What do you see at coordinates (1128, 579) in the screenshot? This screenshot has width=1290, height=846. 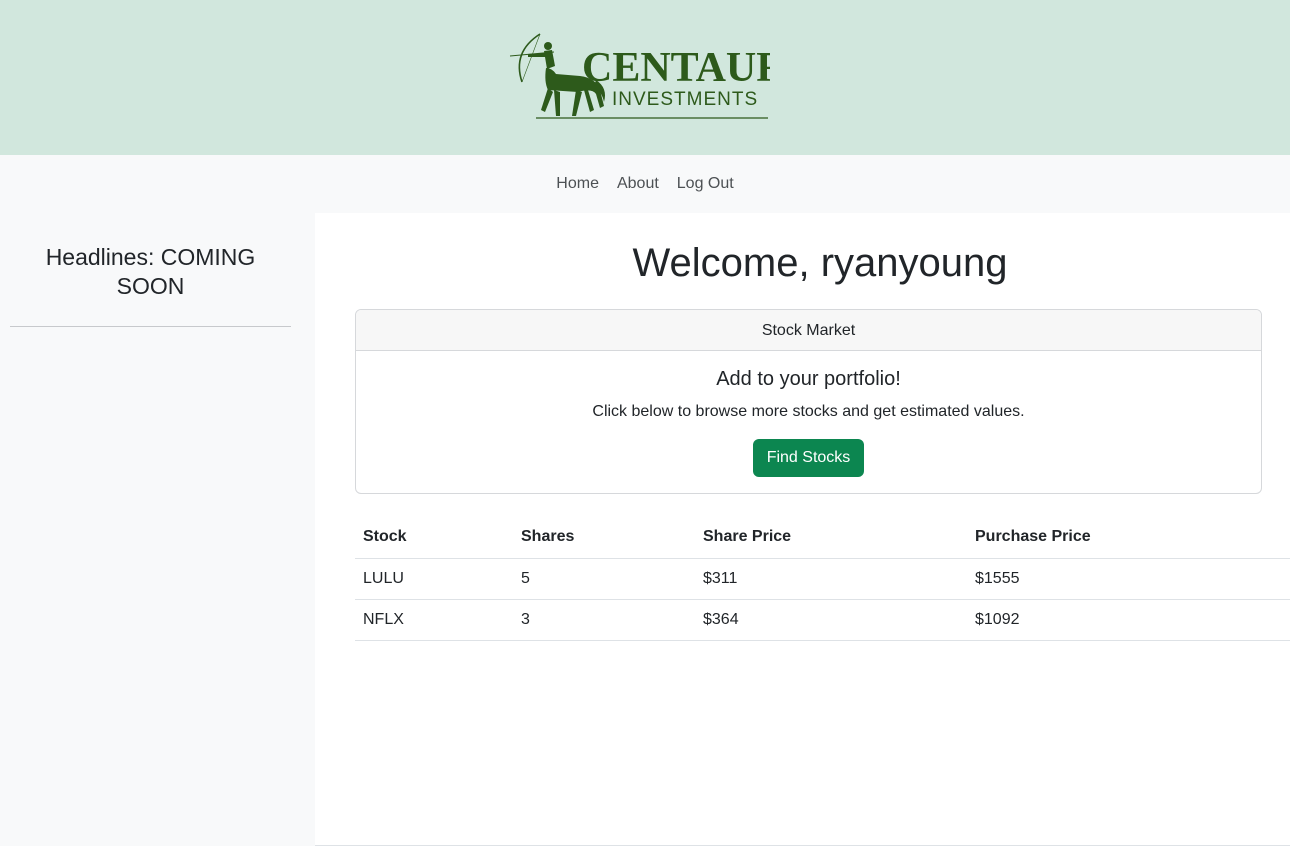 I see `cell-purchase-price: $1555` at bounding box center [1128, 579].